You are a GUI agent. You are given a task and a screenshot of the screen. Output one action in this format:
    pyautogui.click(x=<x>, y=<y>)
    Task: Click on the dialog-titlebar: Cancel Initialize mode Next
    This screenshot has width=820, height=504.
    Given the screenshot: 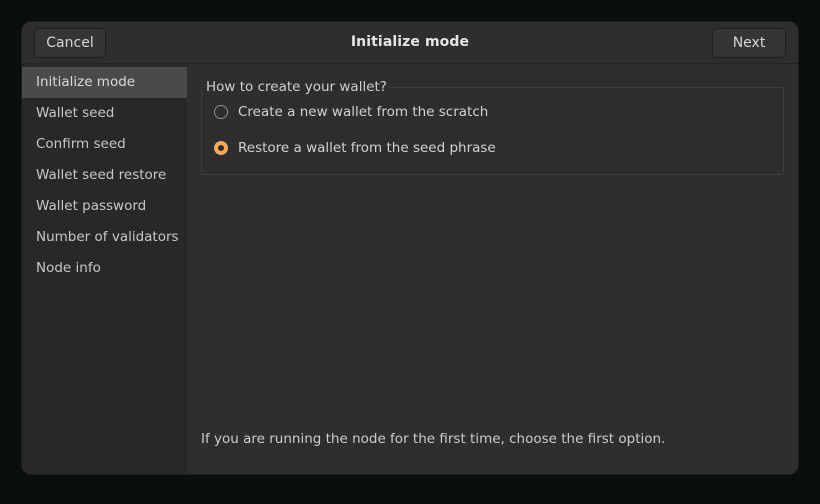 What is the action you would take?
    pyautogui.click(x=410, y=43)
    